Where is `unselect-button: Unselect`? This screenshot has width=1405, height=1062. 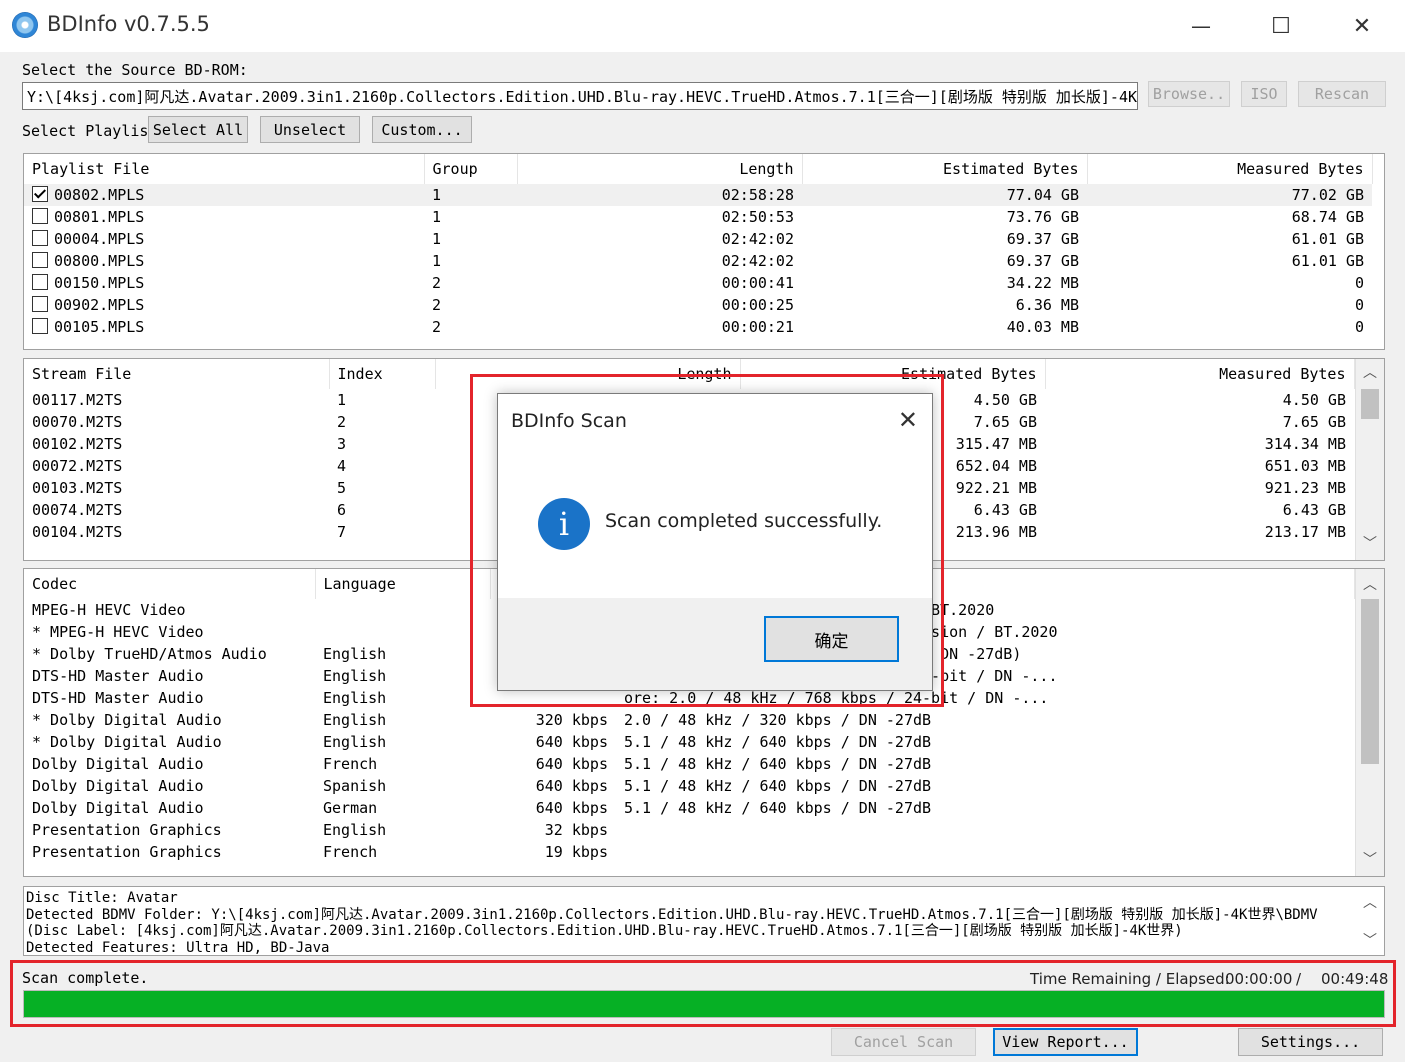 unselect-button: Unselect is located at coordinates (310, 129).